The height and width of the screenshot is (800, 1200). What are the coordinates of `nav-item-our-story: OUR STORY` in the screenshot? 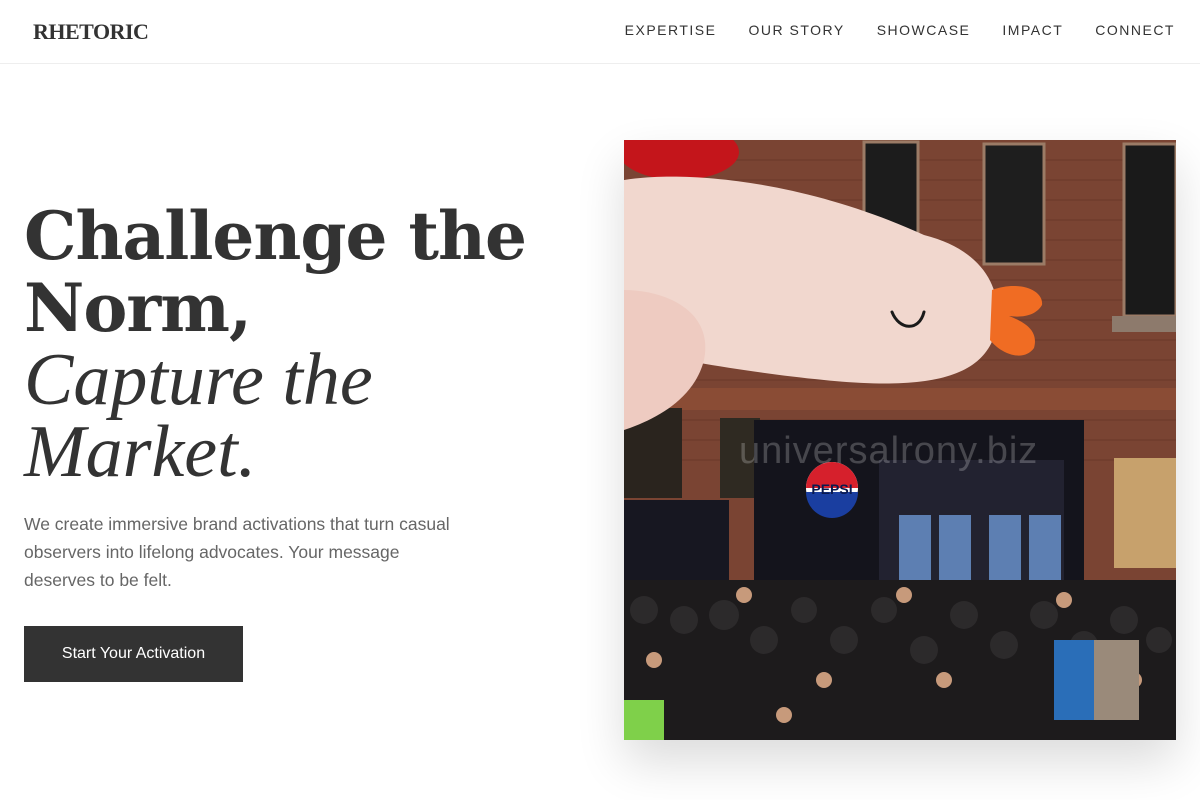 It's located at (796, 30).